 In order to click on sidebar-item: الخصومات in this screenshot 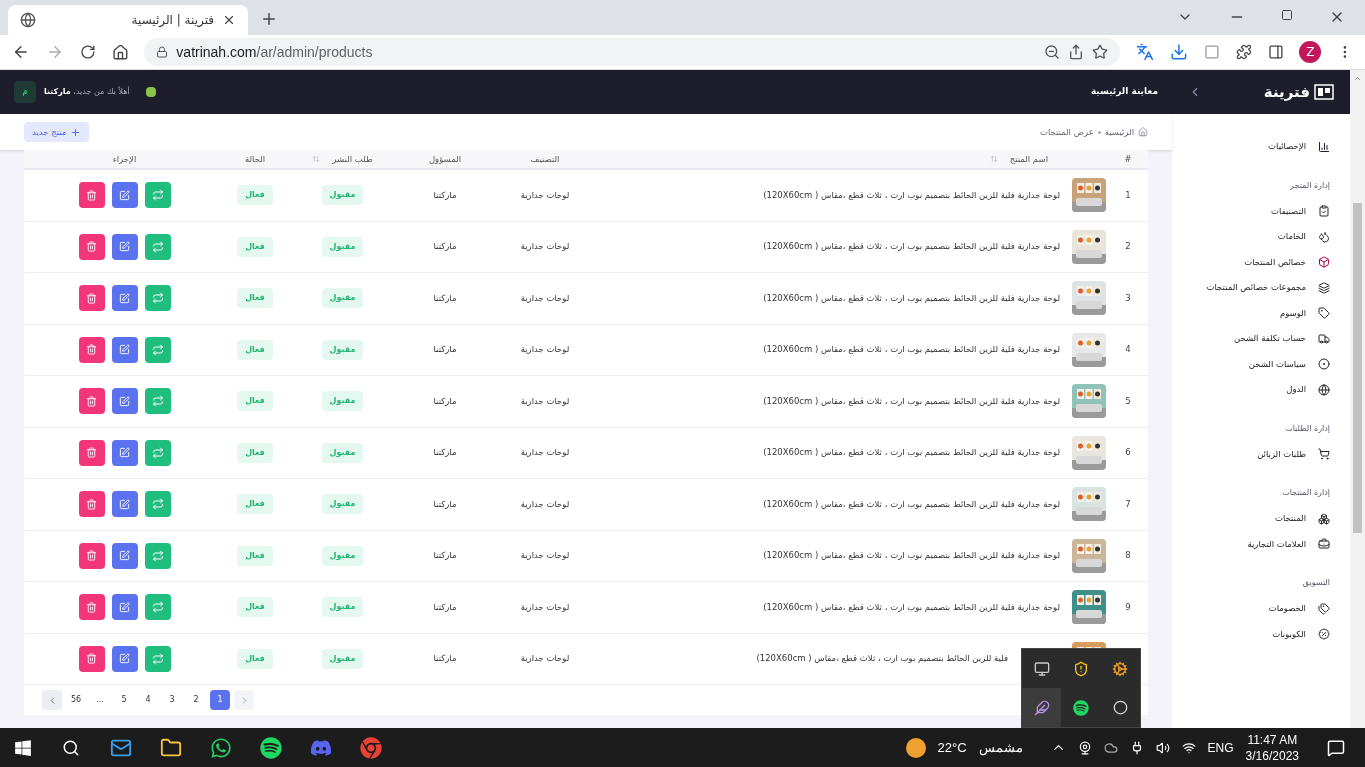, I will do `click(1251, 609)`.